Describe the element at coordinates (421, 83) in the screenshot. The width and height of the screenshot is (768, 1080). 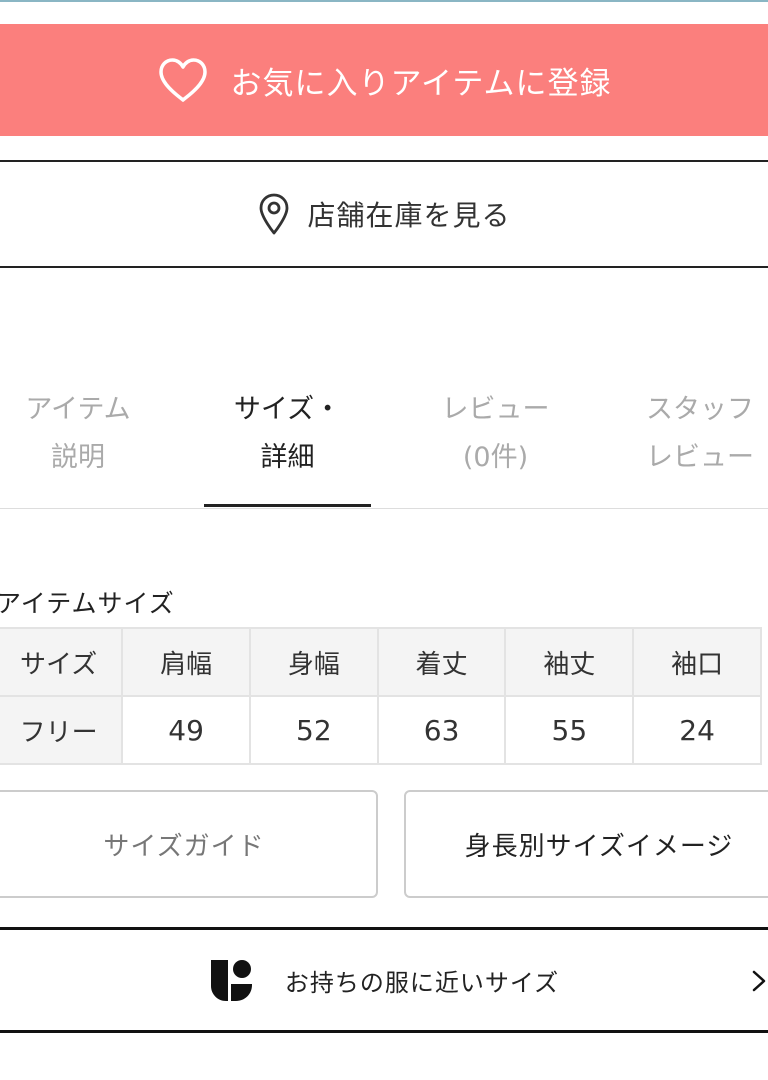
I see `add-to-favorites-label: お気に入りアイテムに登録` at that location.